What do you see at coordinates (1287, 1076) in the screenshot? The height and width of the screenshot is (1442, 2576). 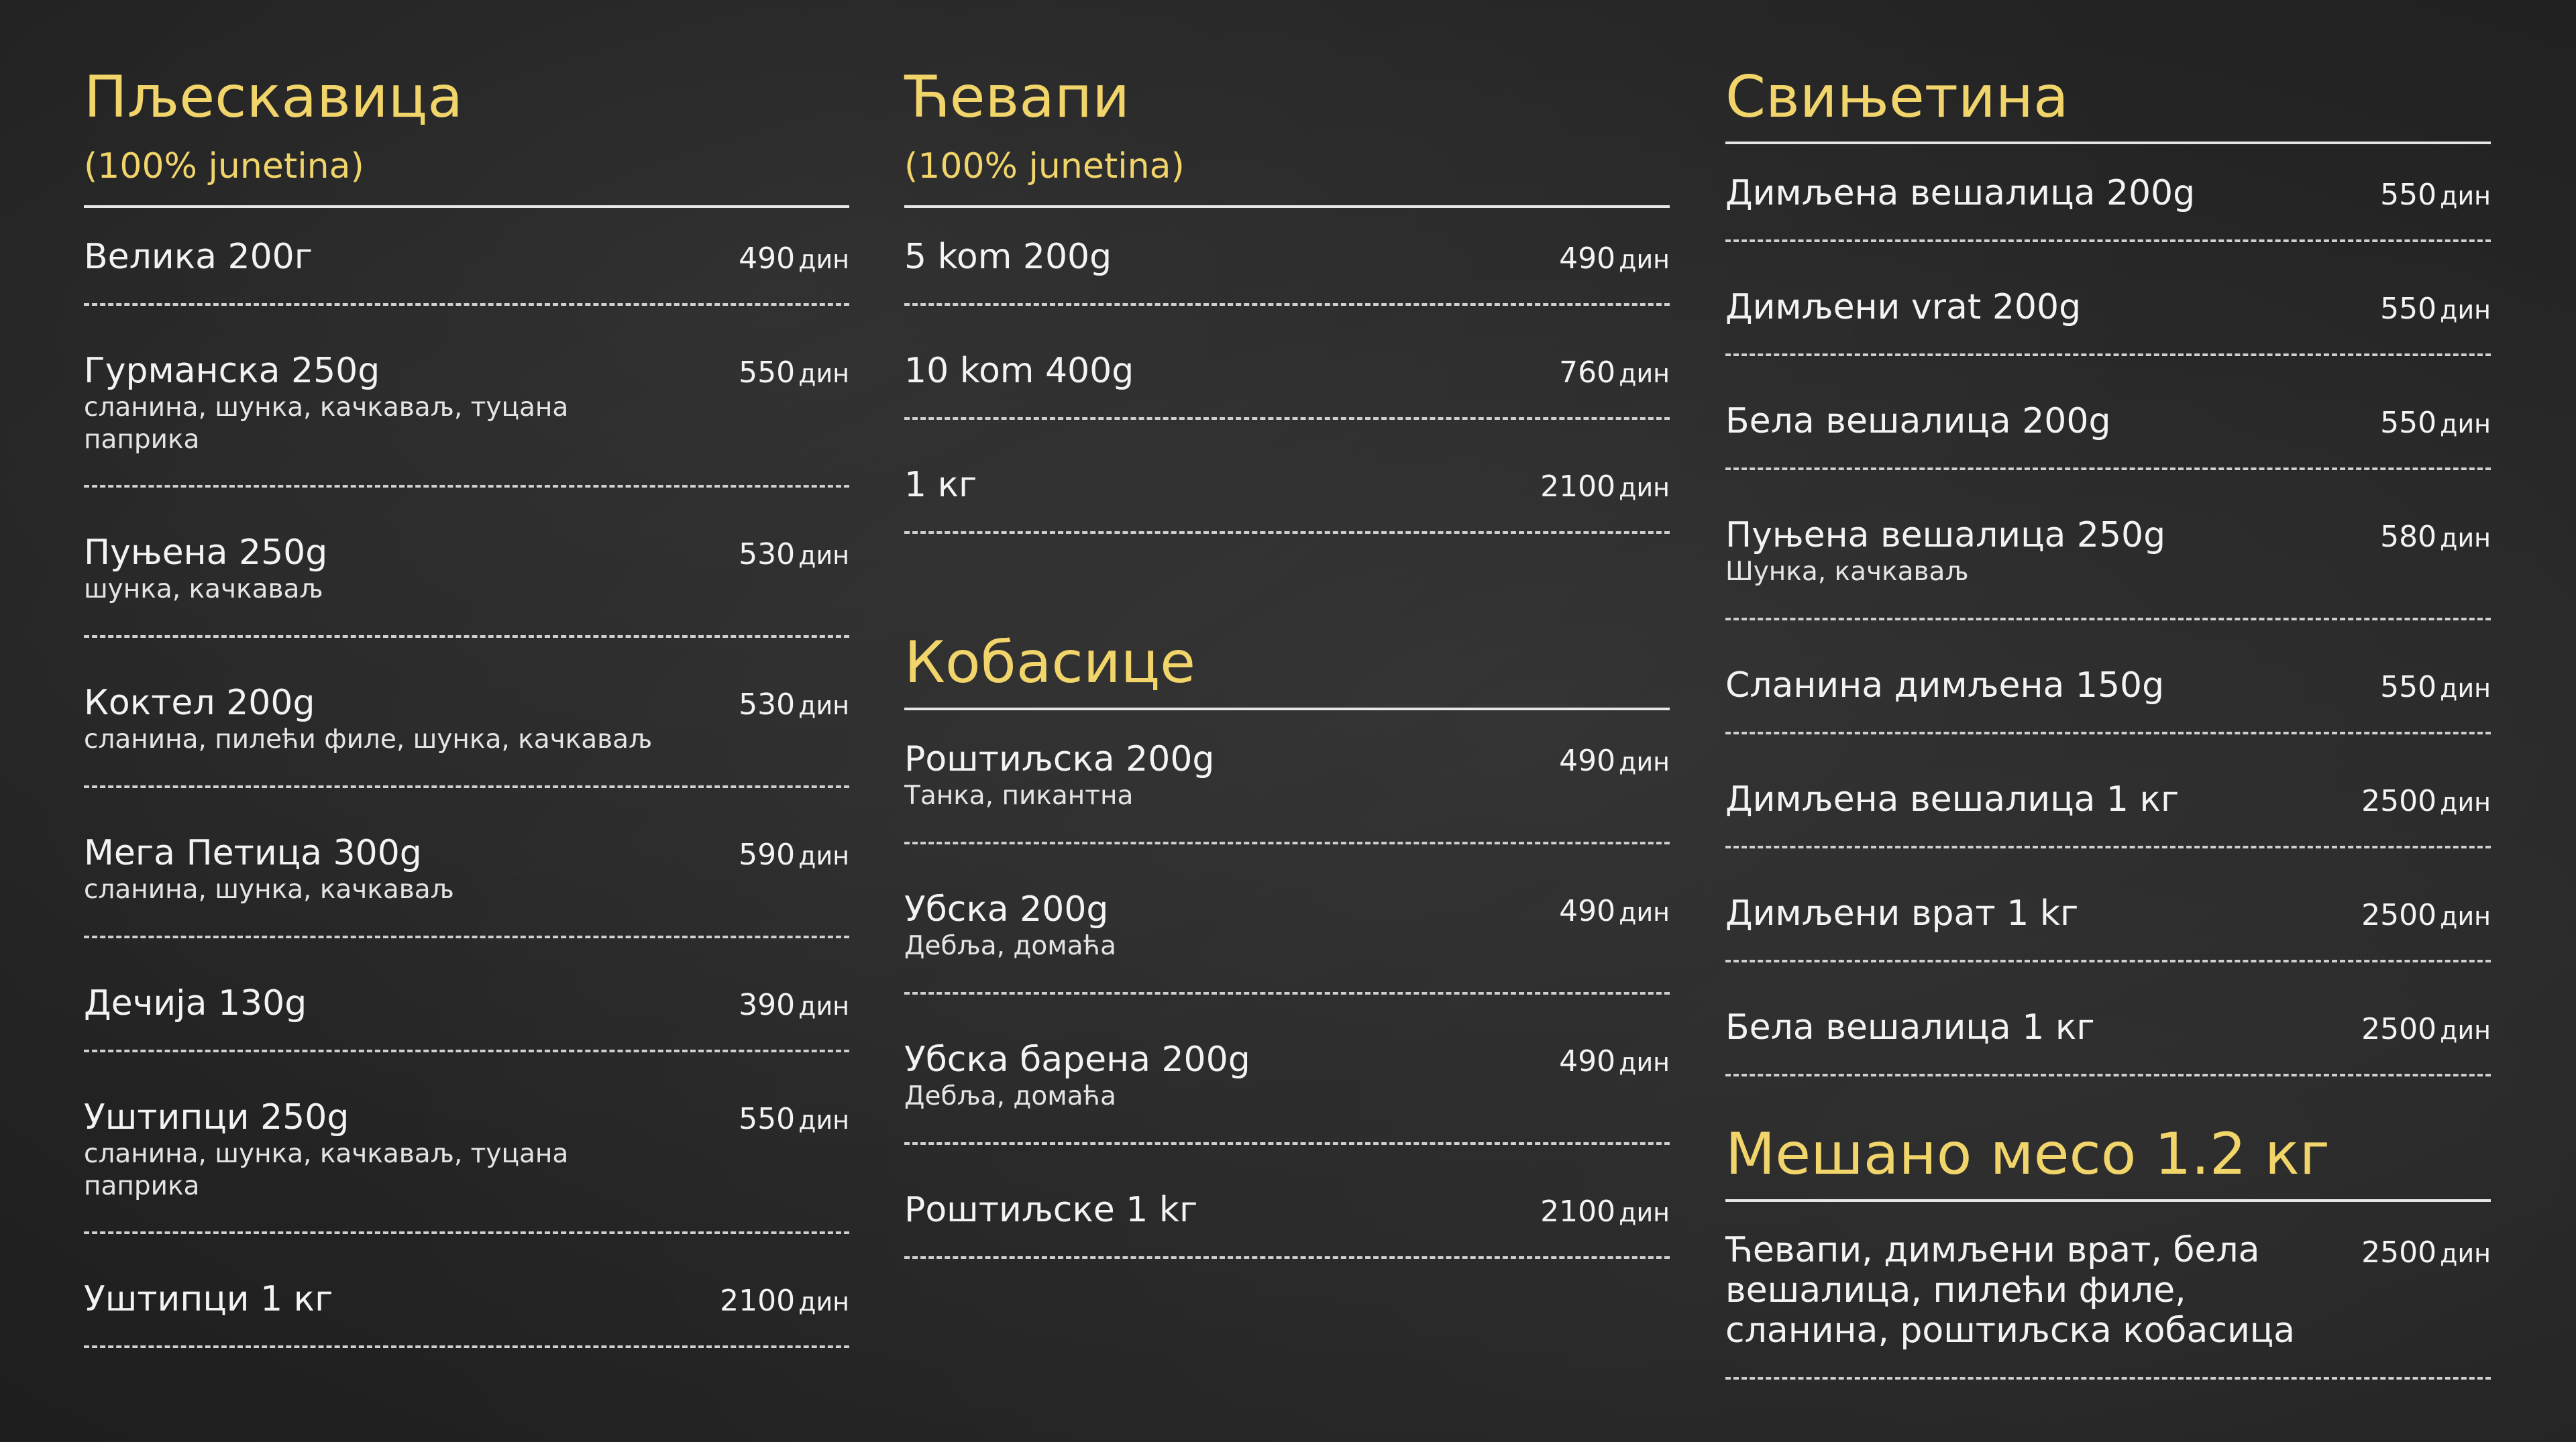 I see `menu-item: Убска барена 200g 490 дин Дебља, домаћа` at bounding box center [1287, 1076].